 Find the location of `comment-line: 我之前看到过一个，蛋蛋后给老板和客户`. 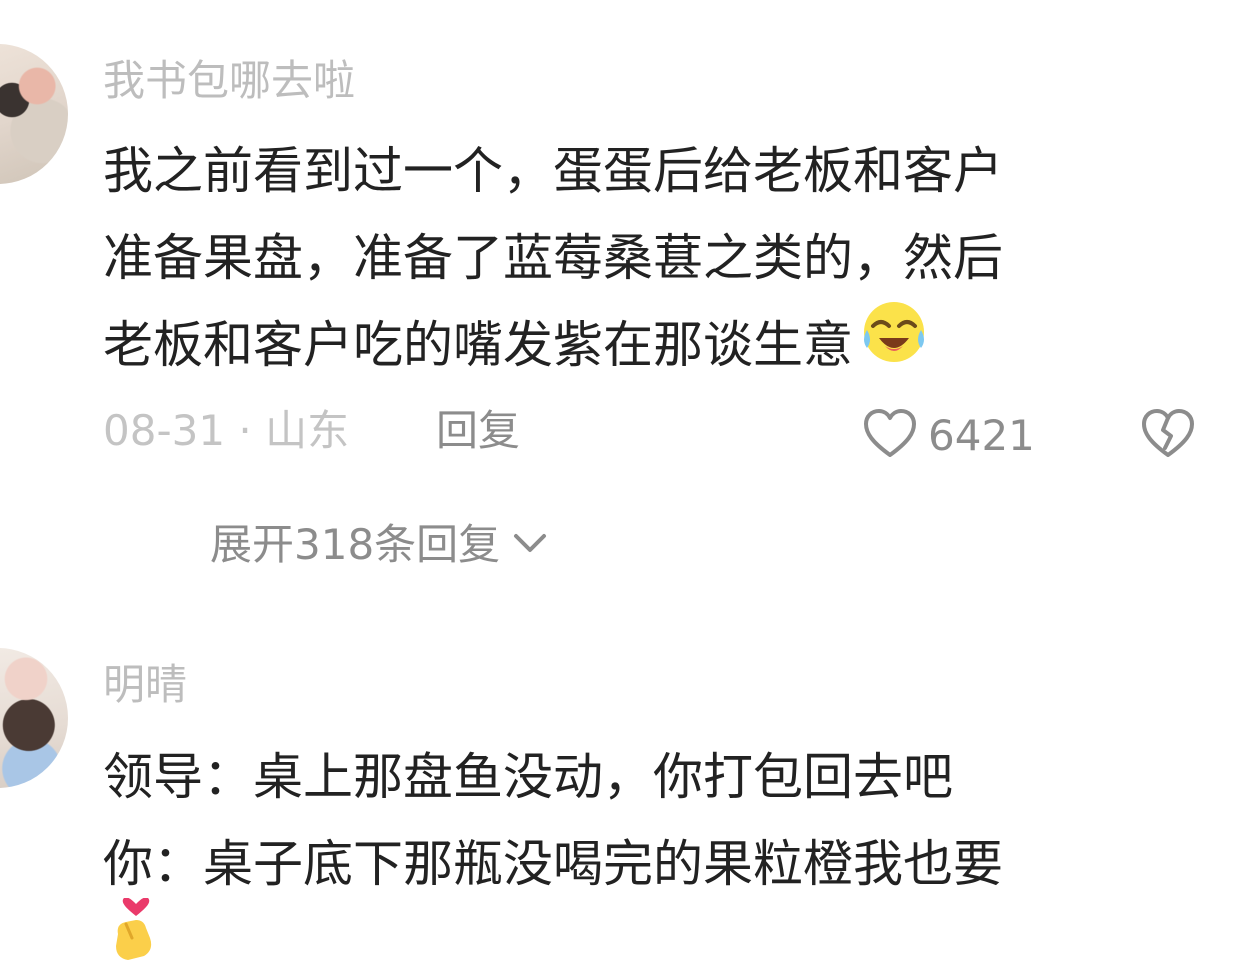

comment-line: 我之前看到过一个，蛋蛋后给老板和客户 is located at coordinates (553, 171).